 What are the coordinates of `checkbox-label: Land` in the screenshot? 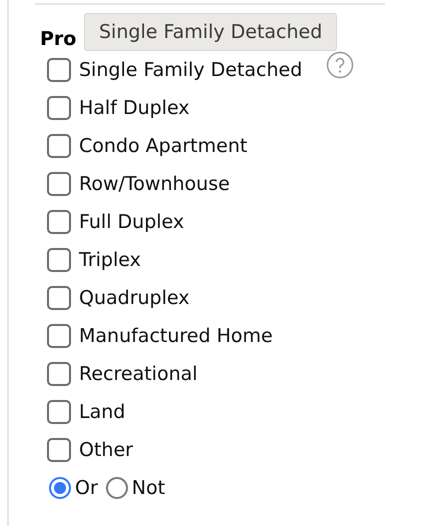 It's located at (102, 412).